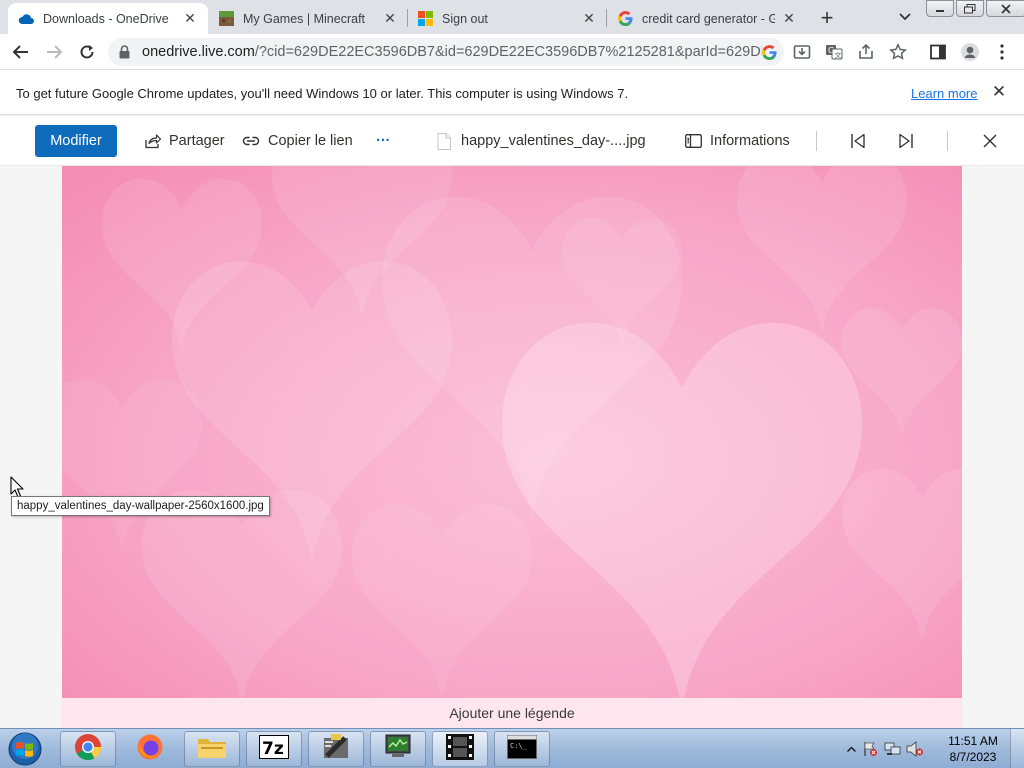  Describe the element at coordinates (198, 52) in the screenshot. I see `url-host: onedrive.live.com` at that location.